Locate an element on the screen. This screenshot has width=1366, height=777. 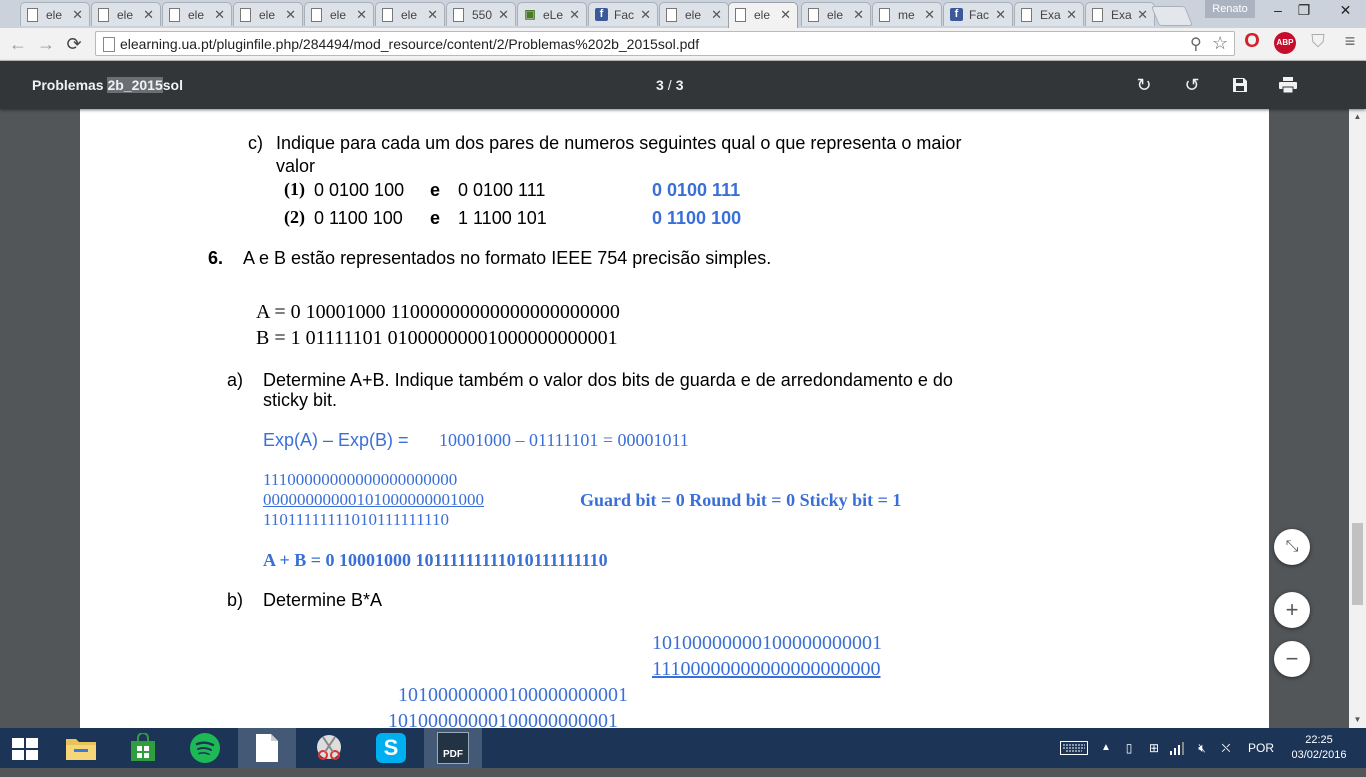
forward-button: → is located at coordinates (46, 44).